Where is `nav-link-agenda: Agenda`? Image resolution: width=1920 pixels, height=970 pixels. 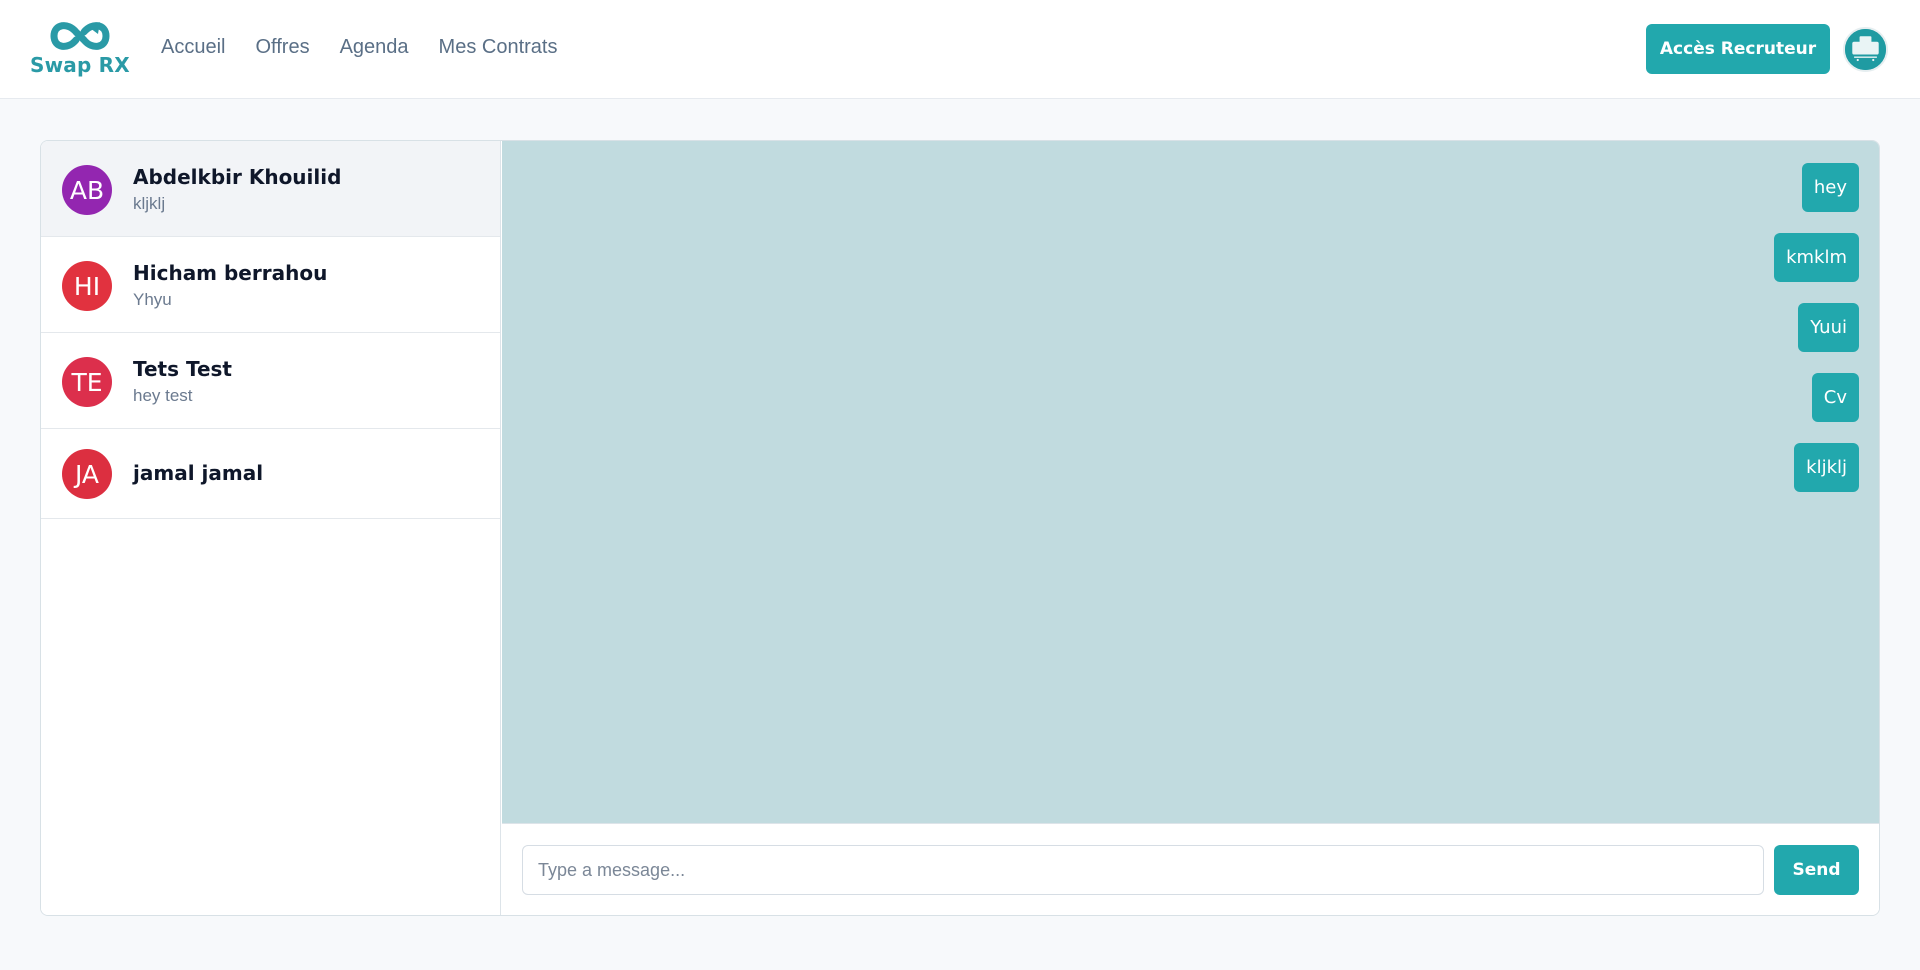 nav-link-agenda: Agenda is located at coordinates (374, 47).